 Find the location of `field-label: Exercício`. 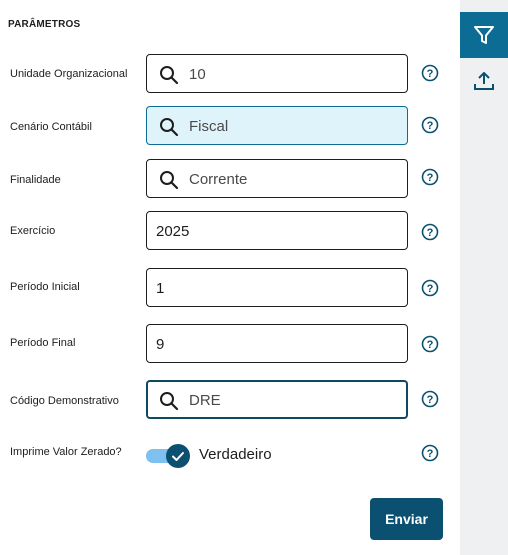

field-label: Exercício is located at coordinates (33, 231).